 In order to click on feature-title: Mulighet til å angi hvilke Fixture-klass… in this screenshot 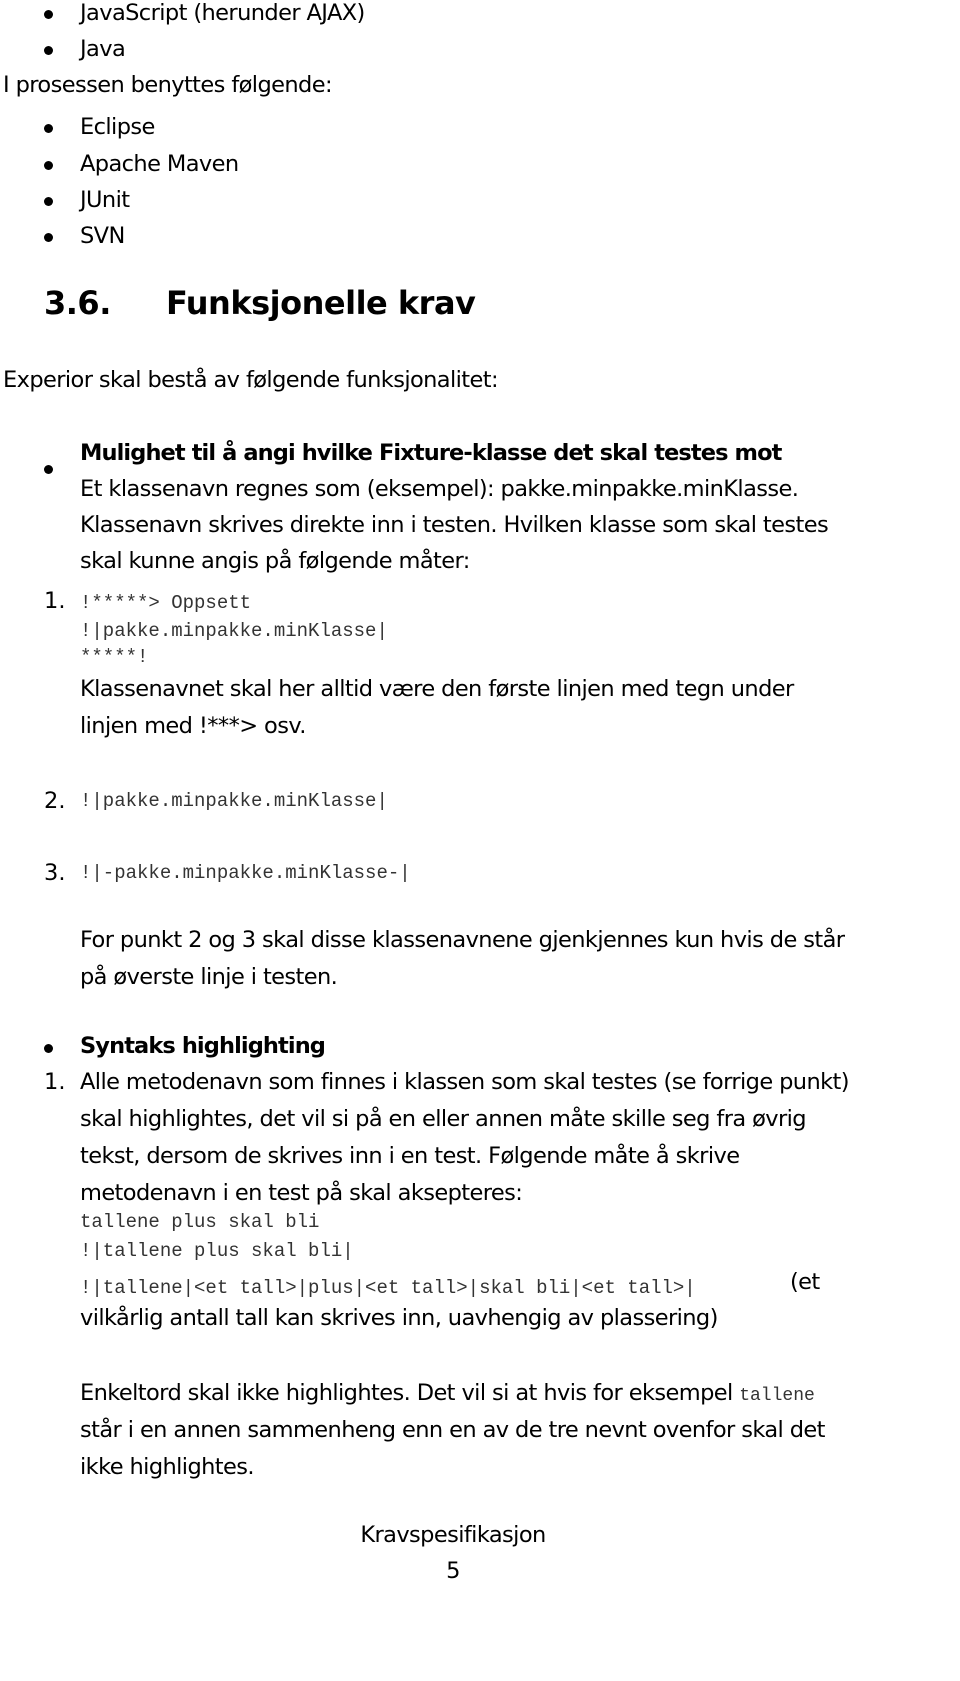, I will do `click(431, 453)`.